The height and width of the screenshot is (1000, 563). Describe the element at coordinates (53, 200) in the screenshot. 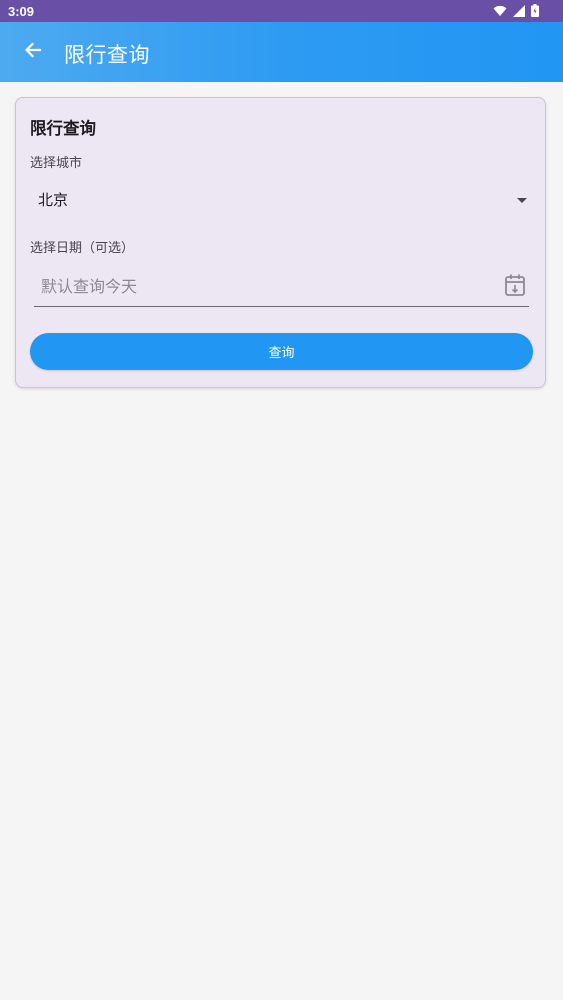

I see `city-selected-value: 北京` at that location.